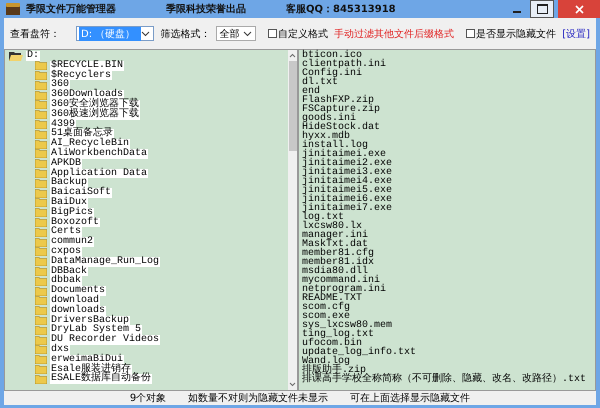 This screenshot has height=408, width=600. Describe the element at coordinates (236, 33) in the screenshot. I see `filter-dropdown: 全部` at that location.